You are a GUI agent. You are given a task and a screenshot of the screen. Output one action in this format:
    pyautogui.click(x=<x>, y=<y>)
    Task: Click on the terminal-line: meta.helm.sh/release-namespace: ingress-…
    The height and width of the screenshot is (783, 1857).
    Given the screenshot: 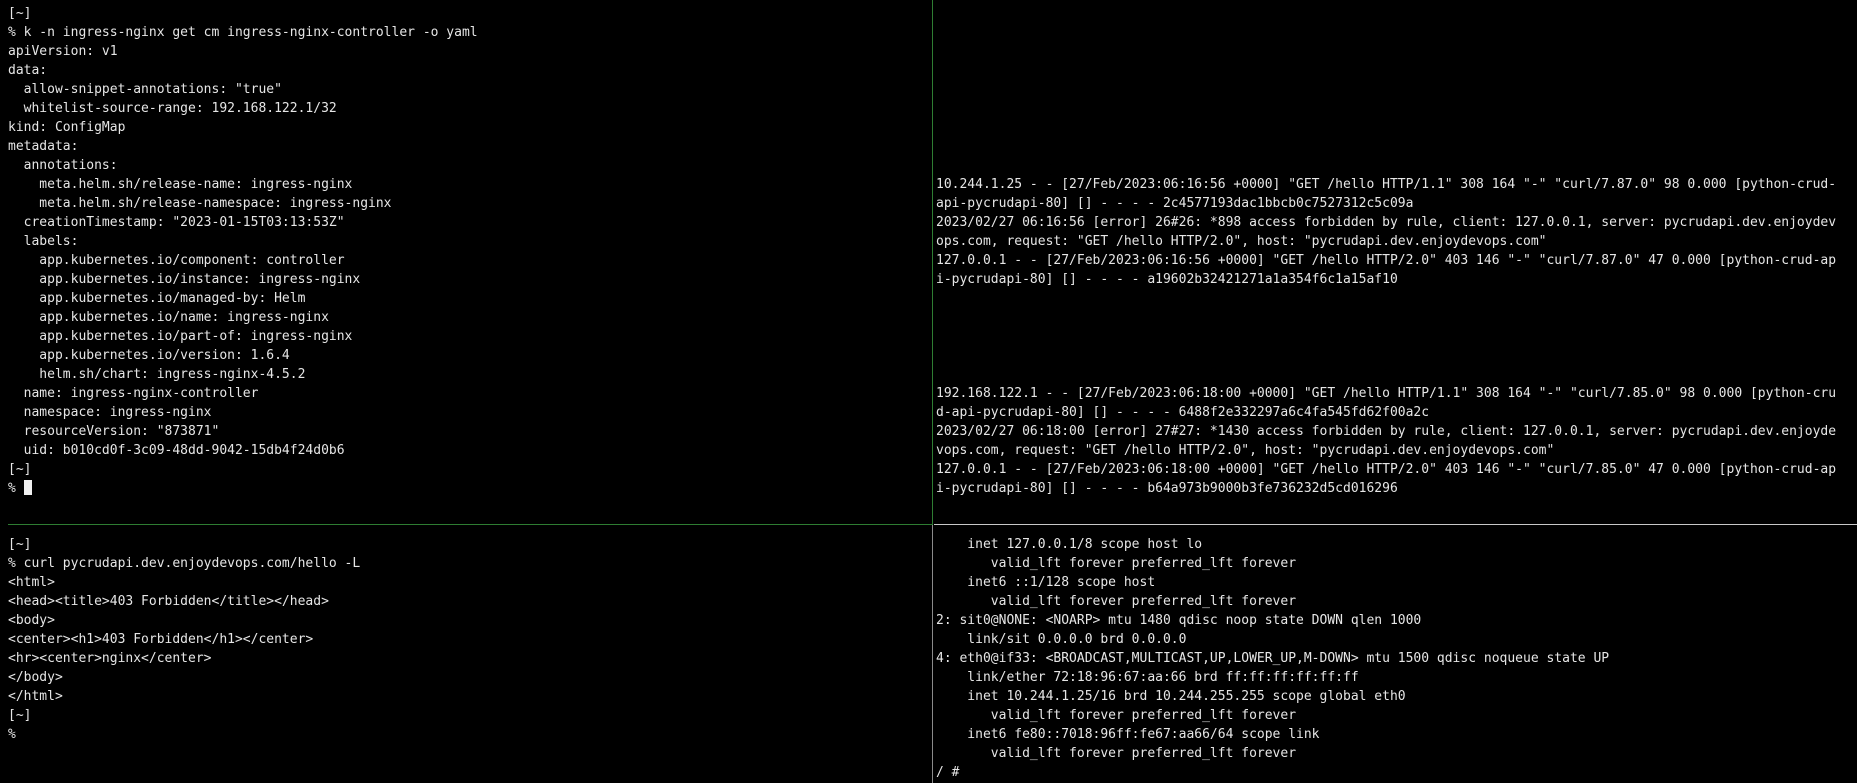 What is the action you would take?
    pyautogui.click(x=200, y=203)
    